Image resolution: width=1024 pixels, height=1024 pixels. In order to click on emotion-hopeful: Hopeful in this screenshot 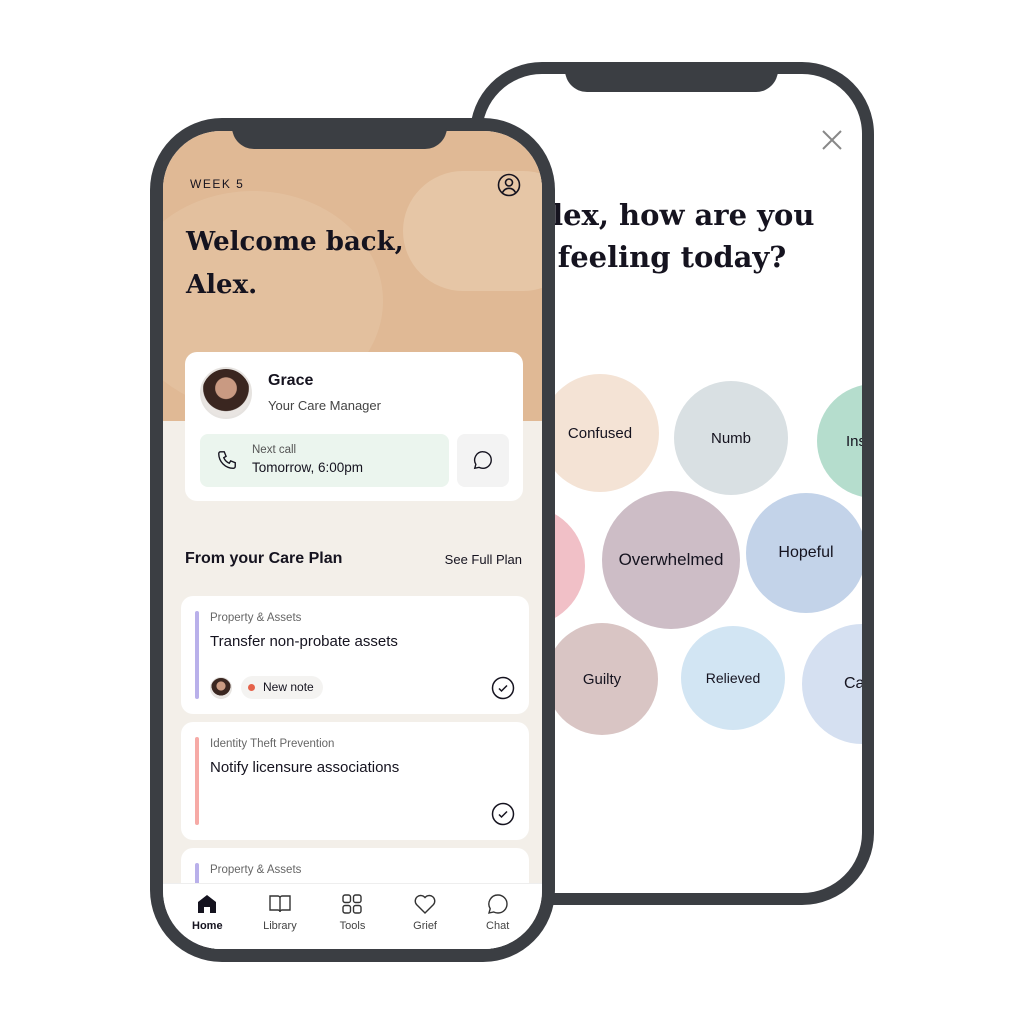, I will do `click(804, 553)`.